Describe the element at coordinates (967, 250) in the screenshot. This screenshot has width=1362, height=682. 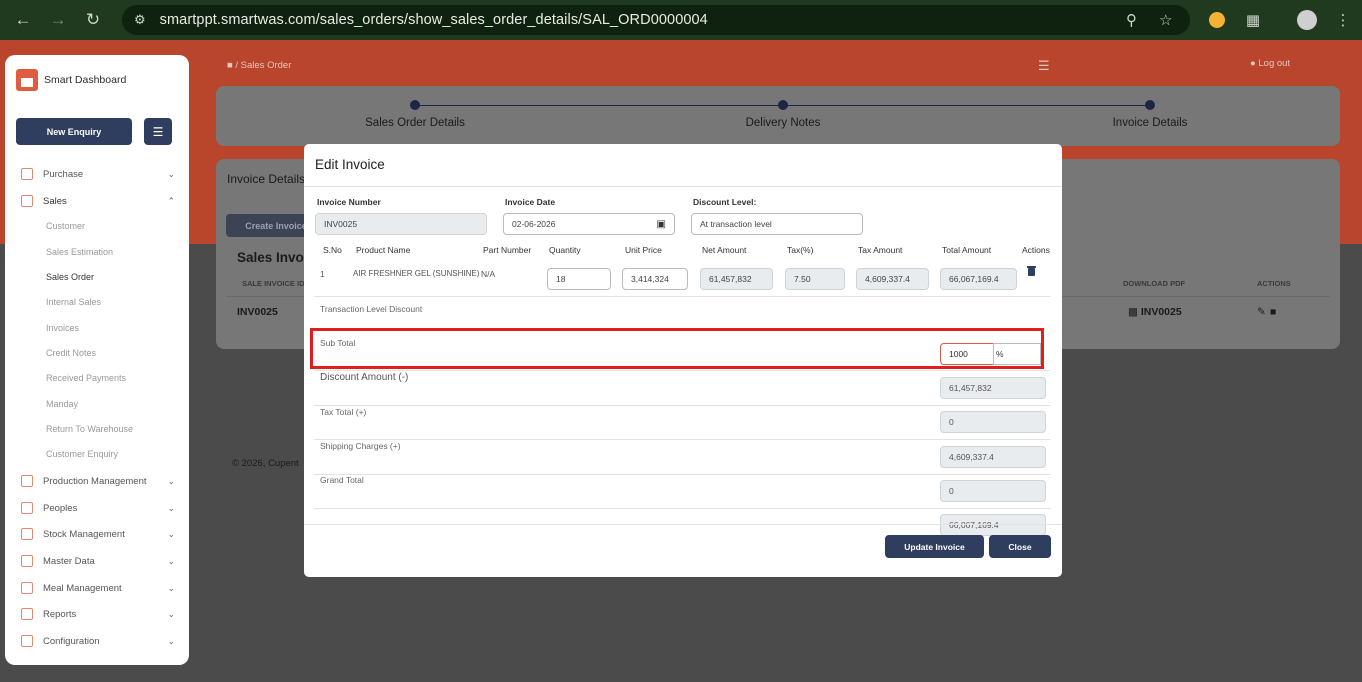
I see `column-header-total-amount: Total Amount` at that location.